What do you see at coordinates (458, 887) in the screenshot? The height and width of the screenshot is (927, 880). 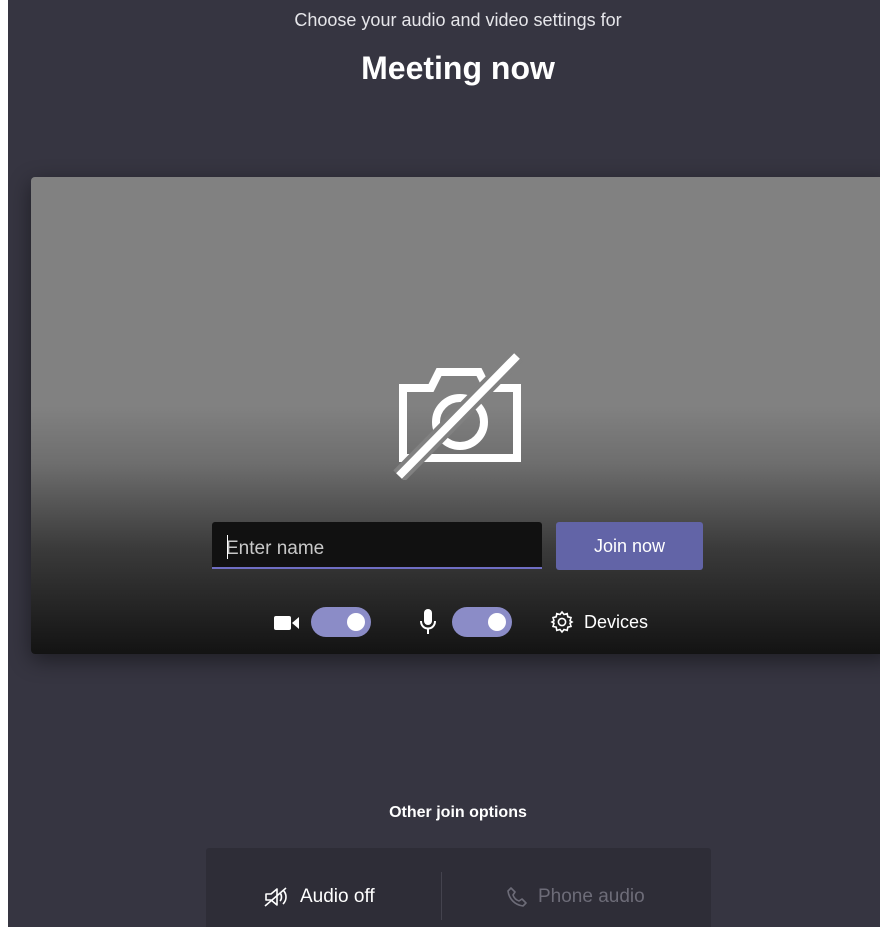 I see `other-join-options-bar: Audio off Phone audio` at bounding box center [458, 887].